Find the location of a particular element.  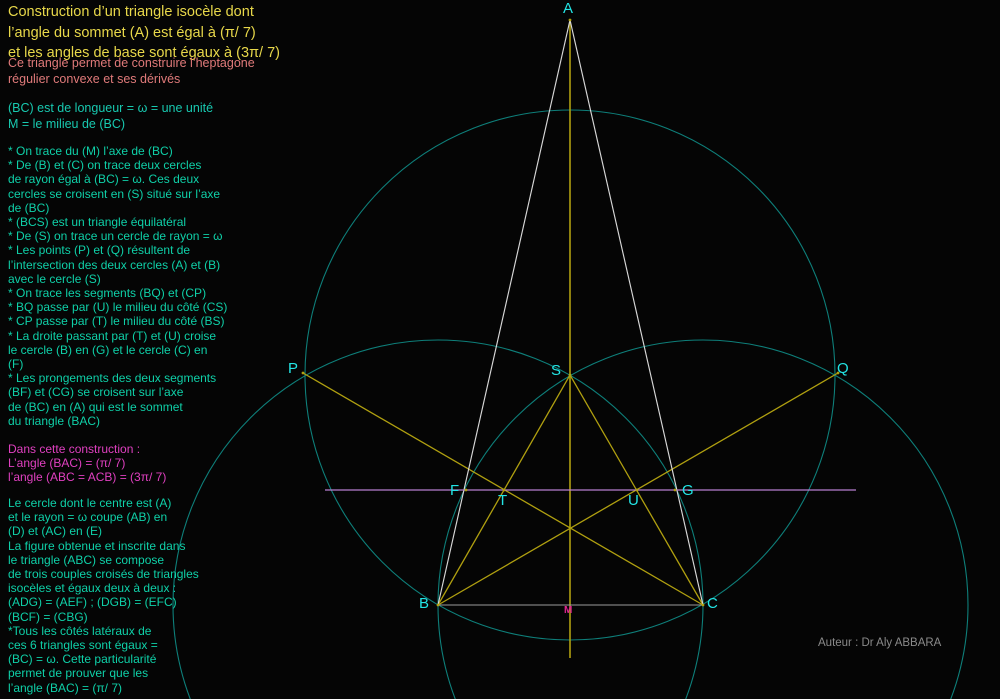

vertex-dot-g is located at coordinates (675, 490).